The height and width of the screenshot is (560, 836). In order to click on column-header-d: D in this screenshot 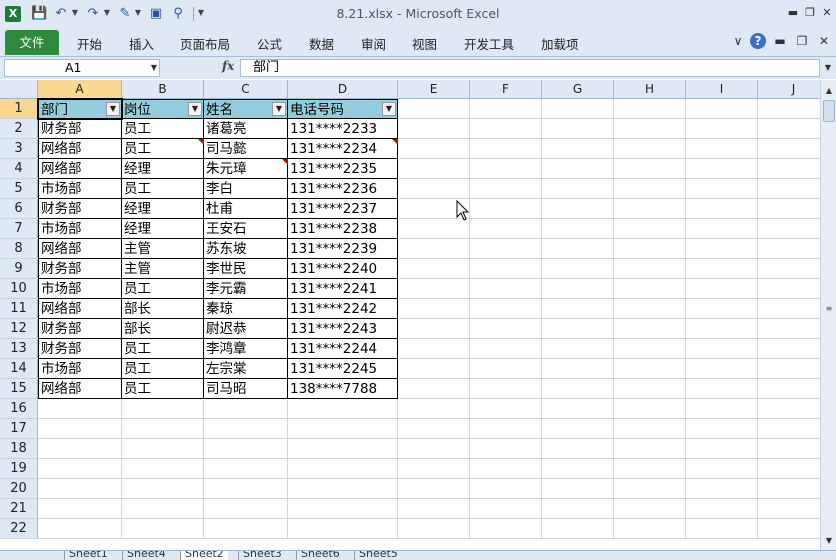, I will do `click(343, 89)`.